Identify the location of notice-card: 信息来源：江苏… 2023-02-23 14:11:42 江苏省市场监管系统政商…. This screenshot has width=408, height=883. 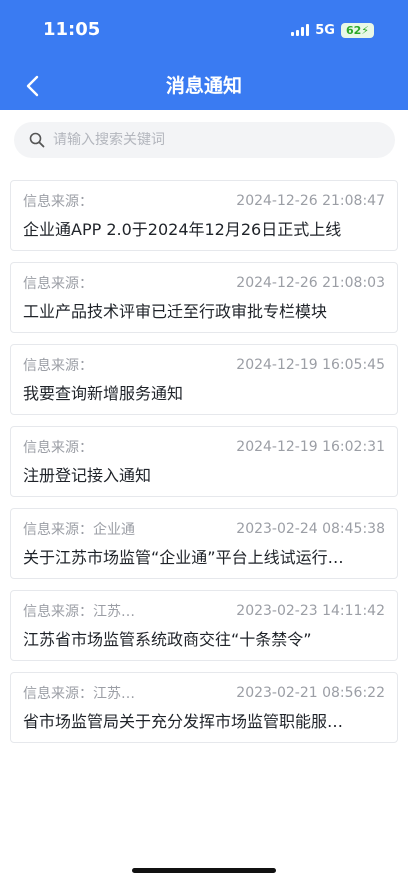
(204, 625).